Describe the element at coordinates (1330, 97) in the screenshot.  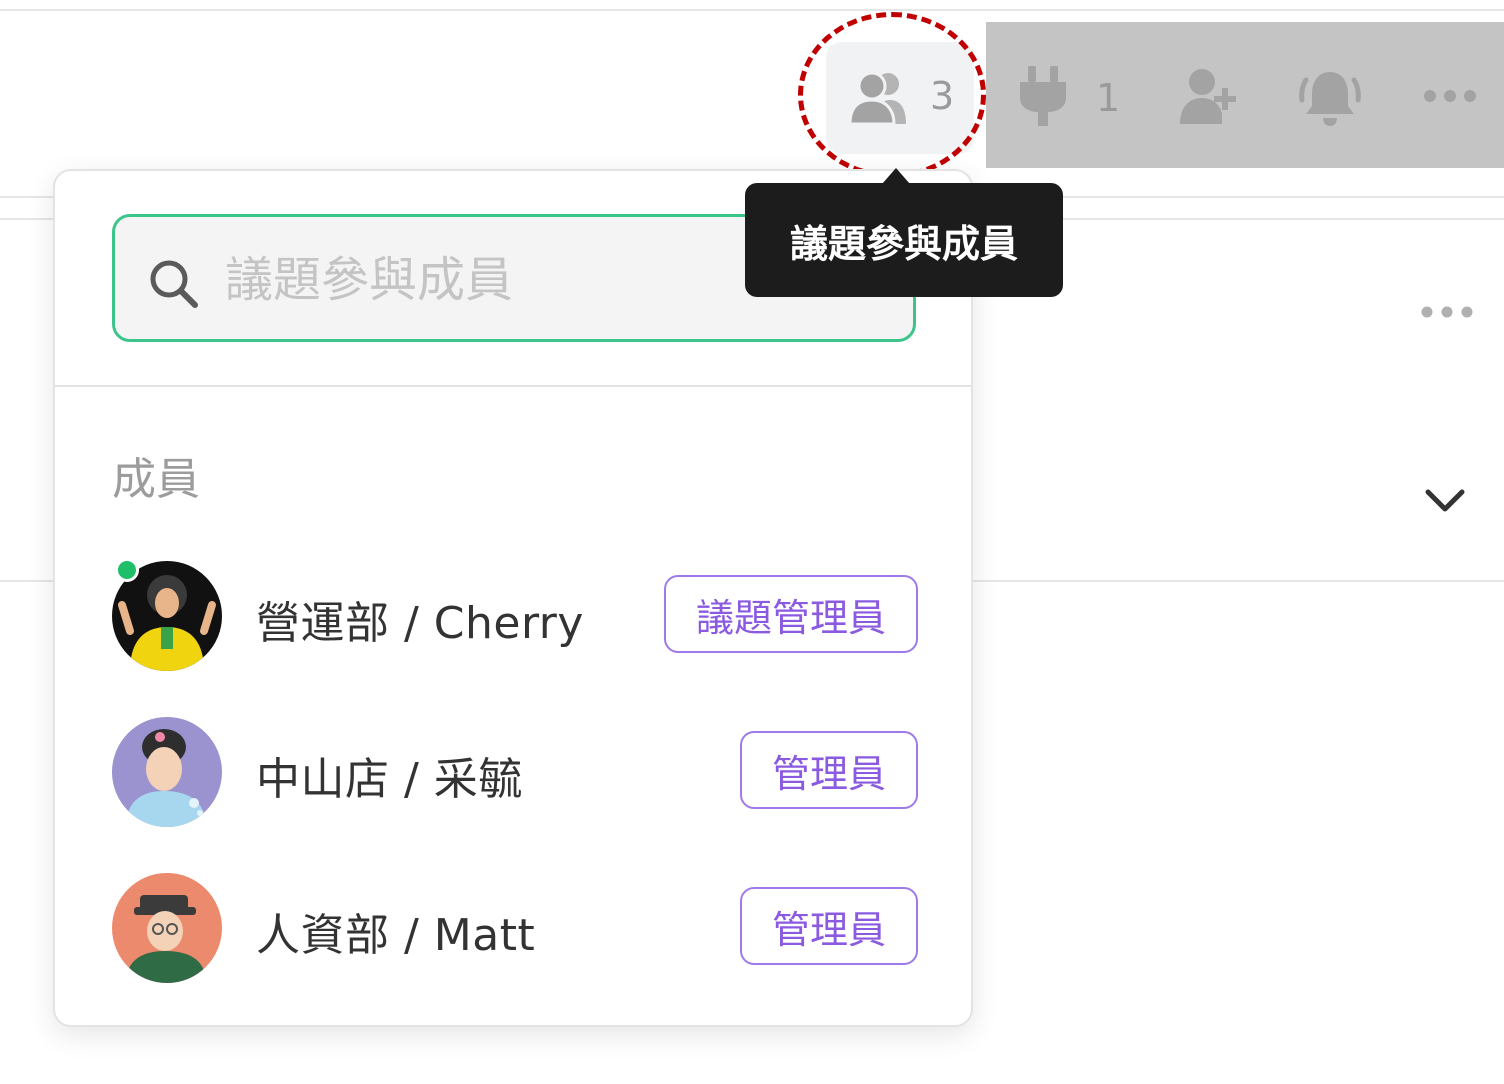
I see `bell-ringing-icon` at that location.